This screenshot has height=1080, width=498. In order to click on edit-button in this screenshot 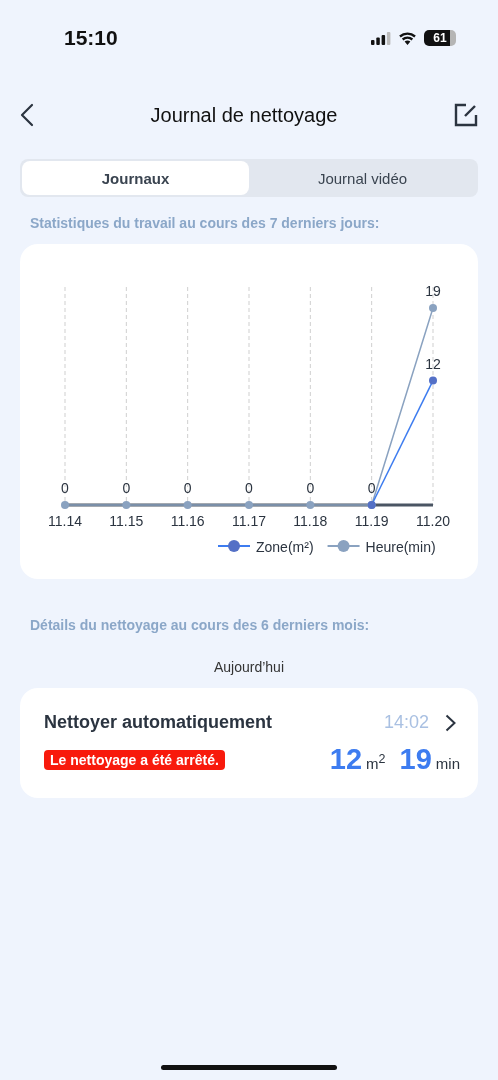, I will do `click(466, 115)`.